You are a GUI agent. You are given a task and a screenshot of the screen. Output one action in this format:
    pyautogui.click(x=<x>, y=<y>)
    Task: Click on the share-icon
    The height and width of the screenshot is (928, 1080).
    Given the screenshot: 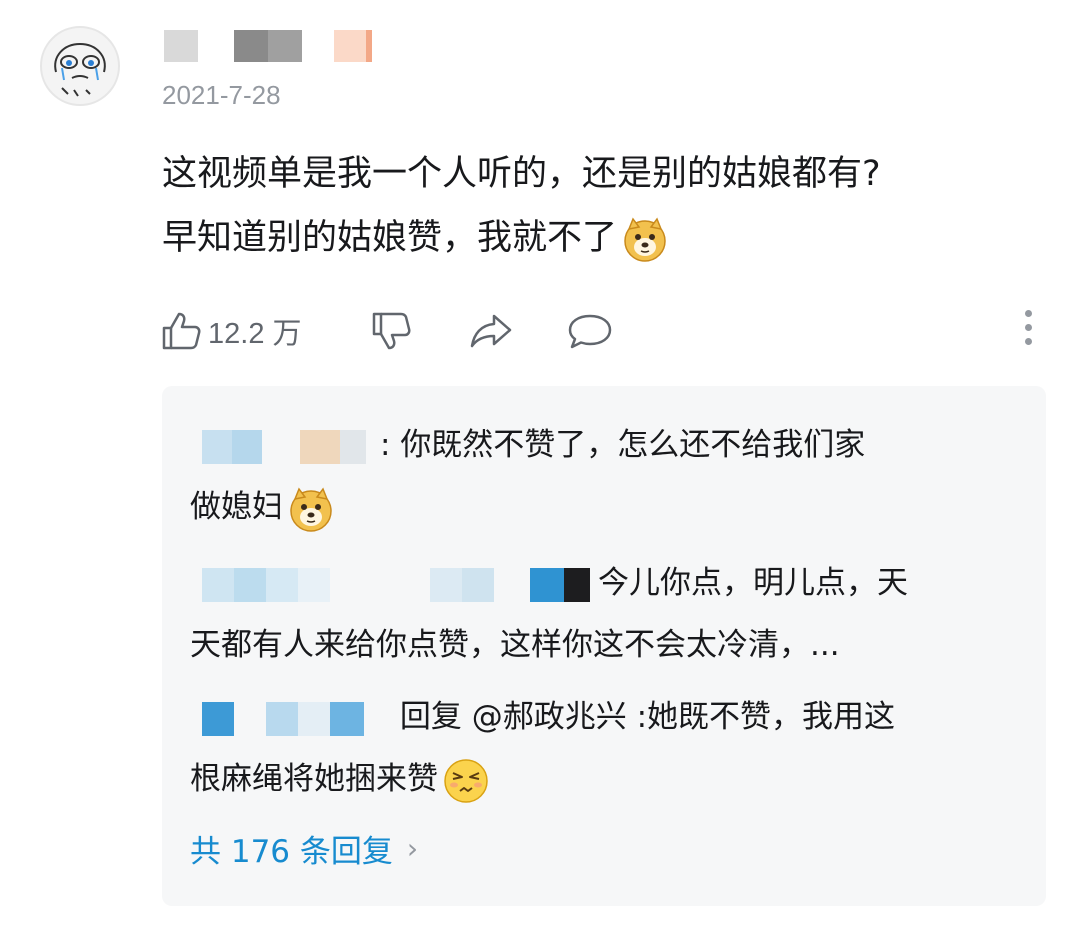 What is the action you would take?
    pyautogui.click(x=491, y=331)
    